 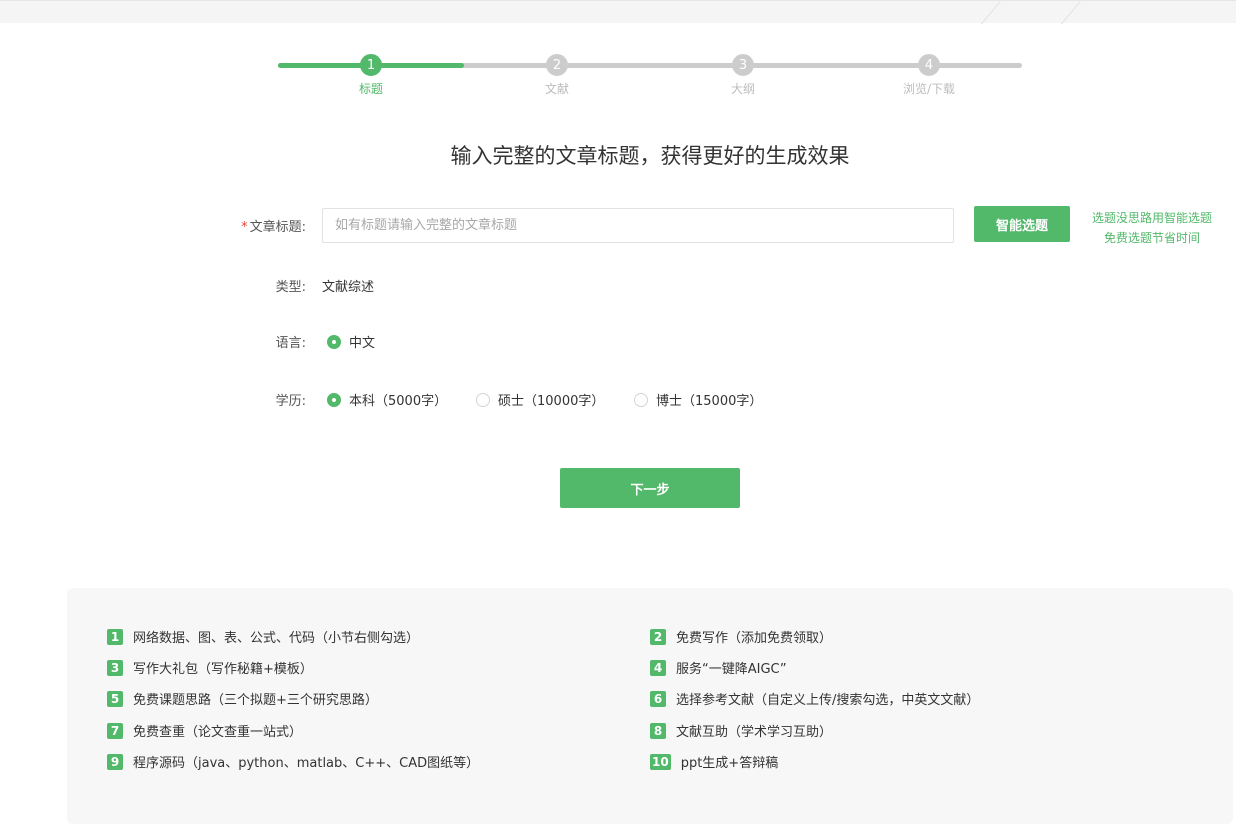 I want to click on page-headline: 输入完整的文章标题，获得更好的生成效果, so click(x=650, y=156).